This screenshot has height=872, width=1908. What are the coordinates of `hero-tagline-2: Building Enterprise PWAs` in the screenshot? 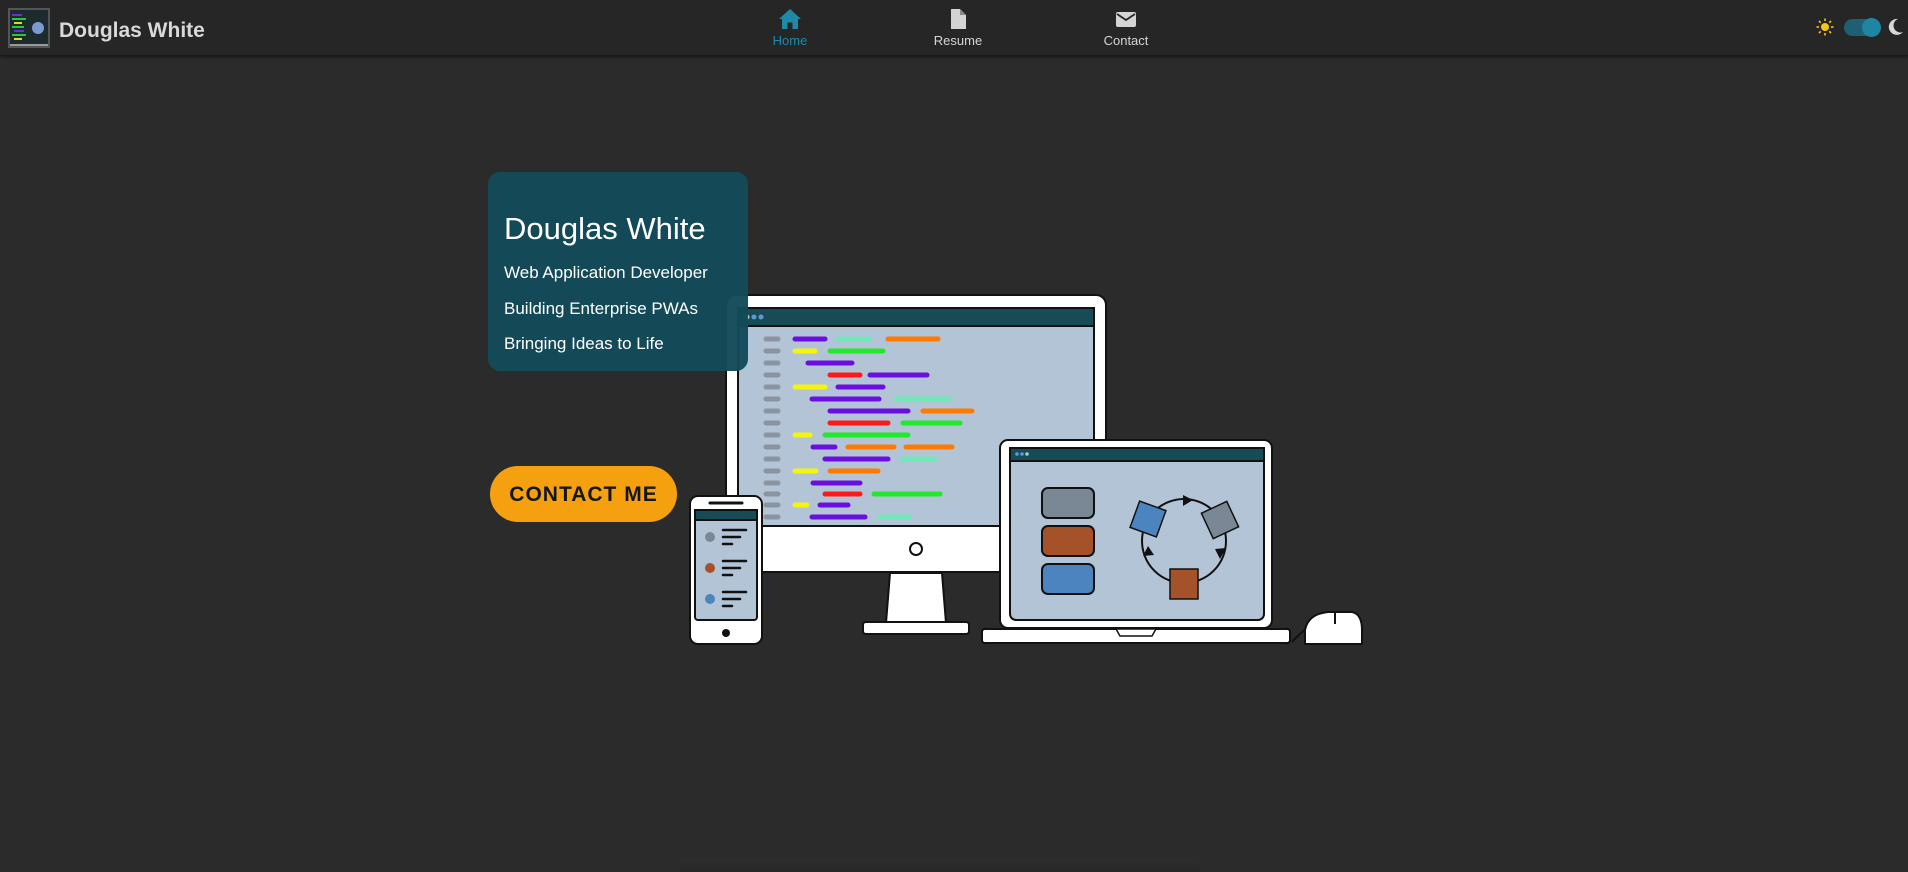 It's located at (601, 308).